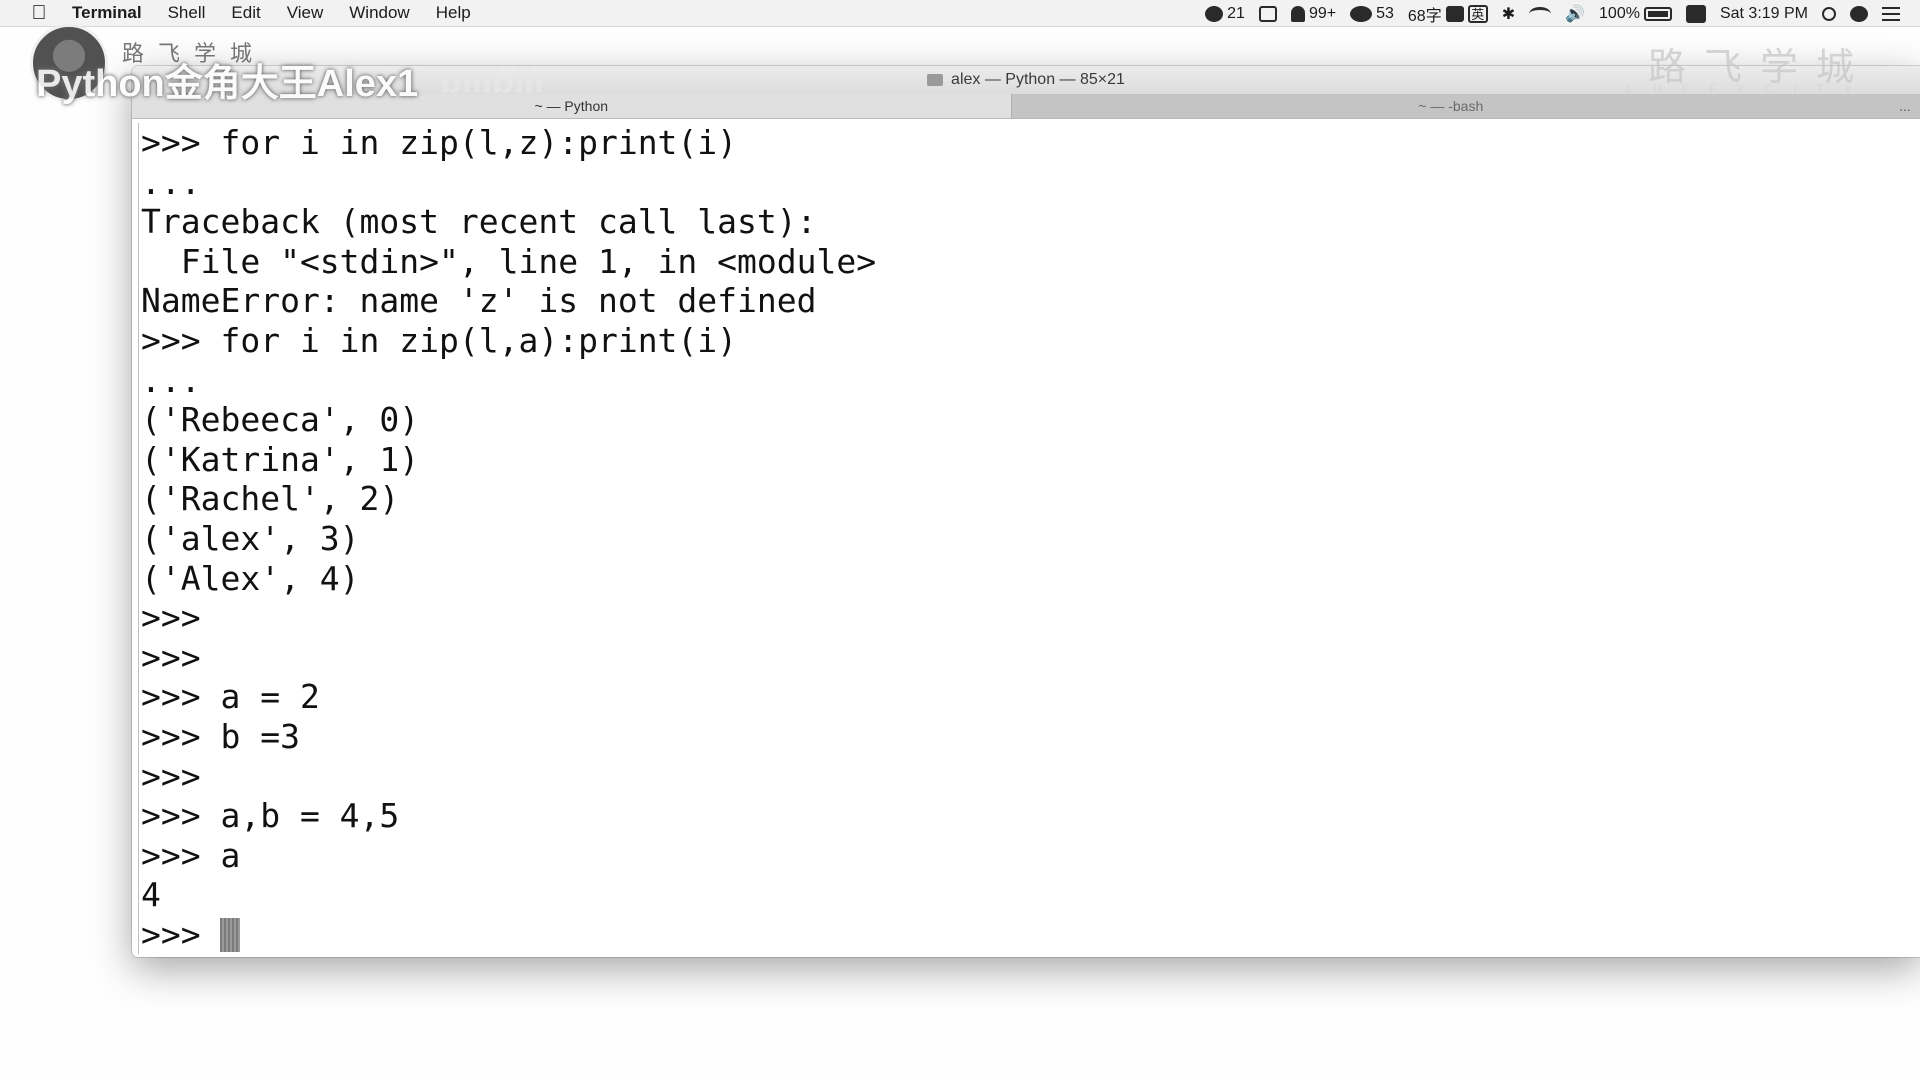  I want to click on watermark-channel-name: Python金角大王Alex1, so click(227, 84).